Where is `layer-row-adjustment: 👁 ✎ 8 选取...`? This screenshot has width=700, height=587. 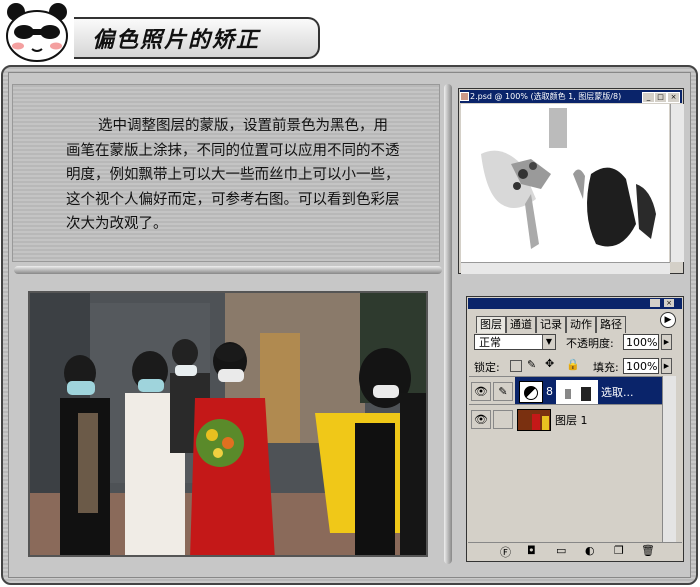 layer-row-adjustment: 👁 ✎ 8 选取... is located at coordinates (565, 390).